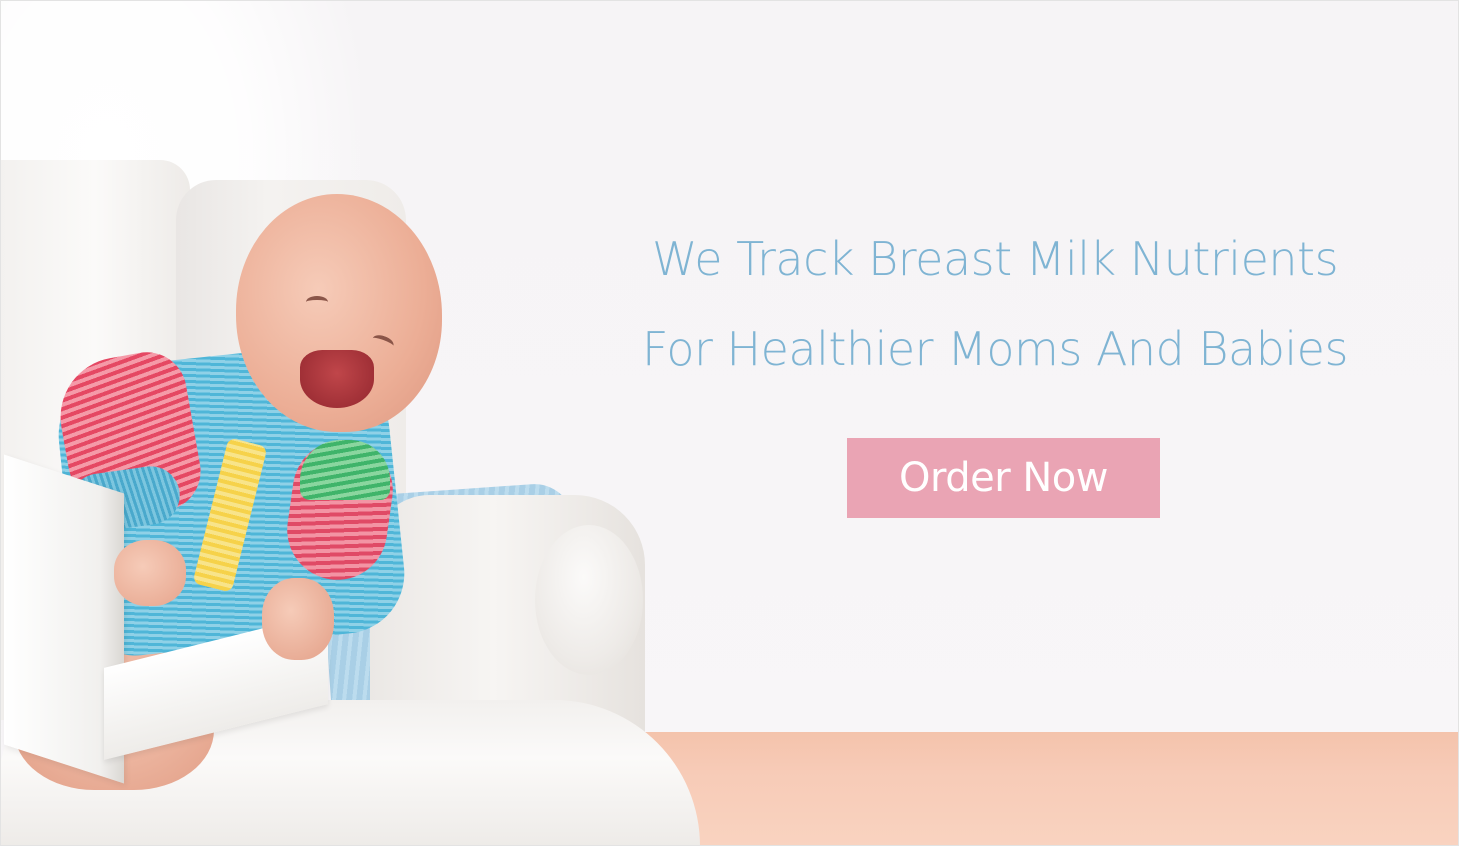  I want to click on headline-line-2: For Healthier Moms And Babies, so click(995, 349).